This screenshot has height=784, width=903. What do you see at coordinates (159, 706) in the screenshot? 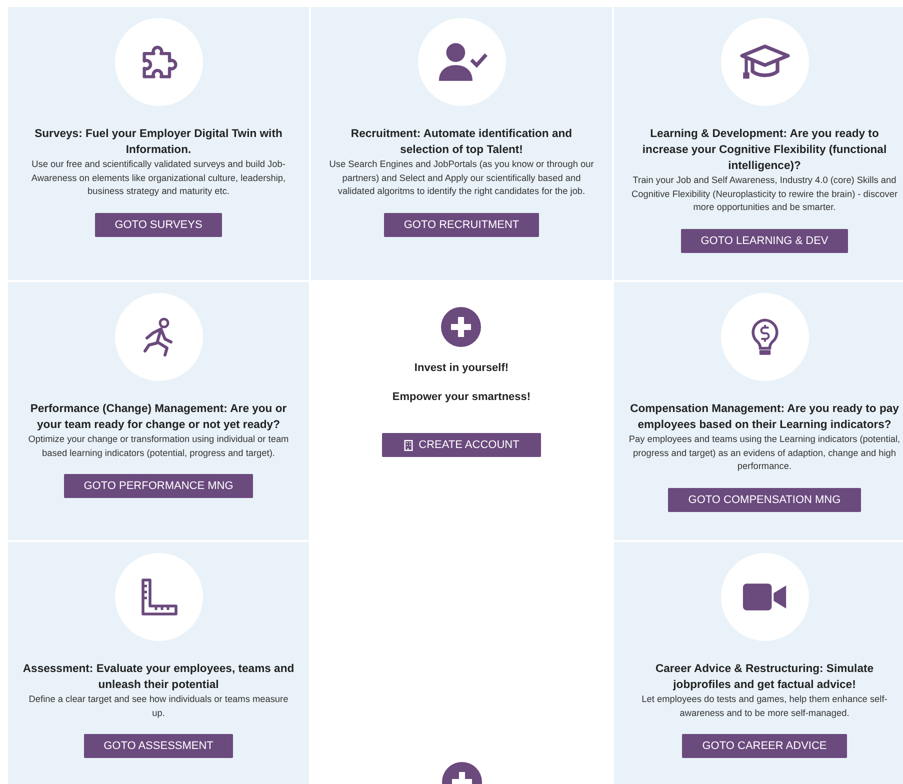
I see `card-description: Define a clear target and see how individuals or teams measure up.` at bounding box center [159, 706].